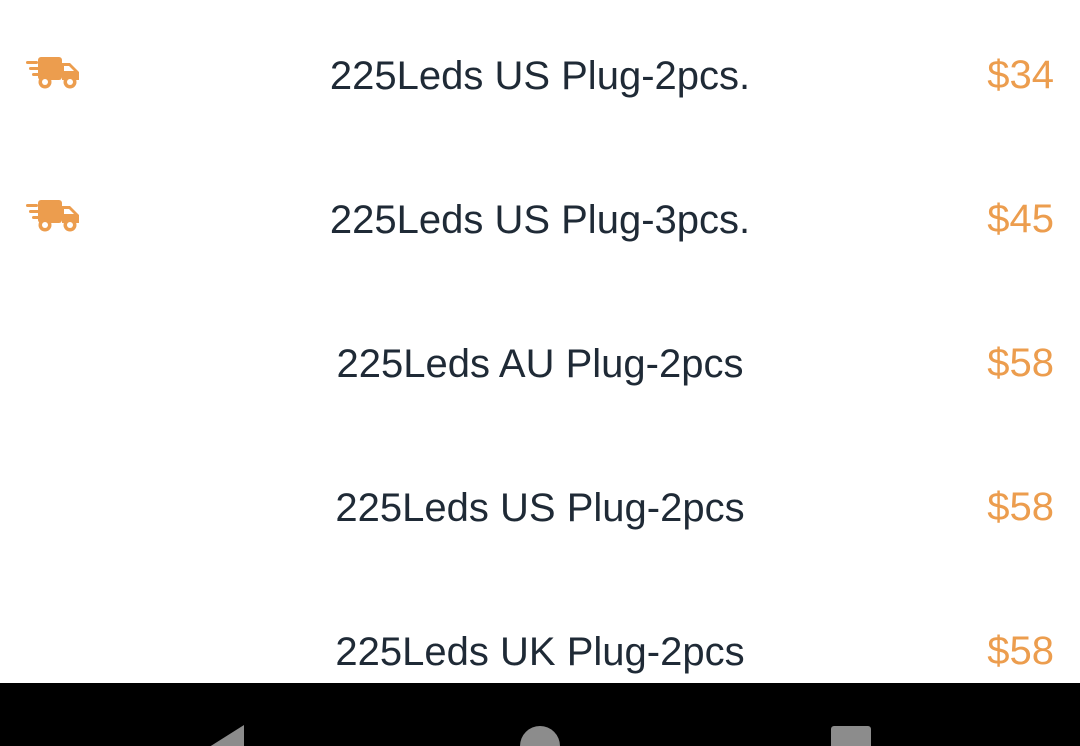 The height and width of the screenshot is (746, 1080). Describe the element at coordinates (540, 652) in the screenshot. I see `variant-name: 225Leds UK Plug-2pcs` at that location.